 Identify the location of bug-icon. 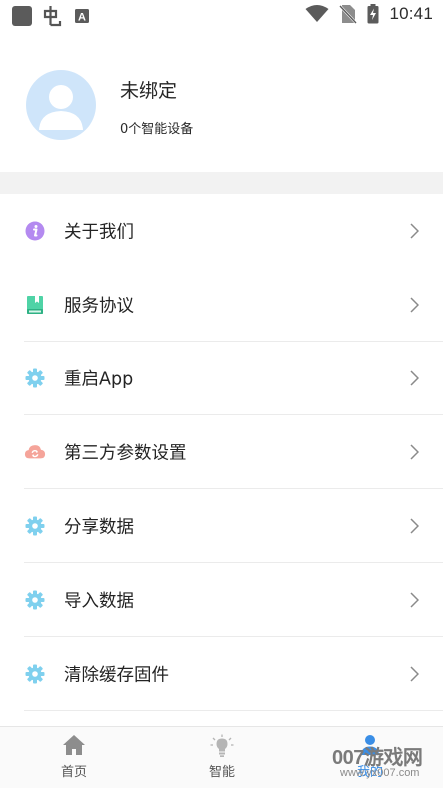
(53, 16).